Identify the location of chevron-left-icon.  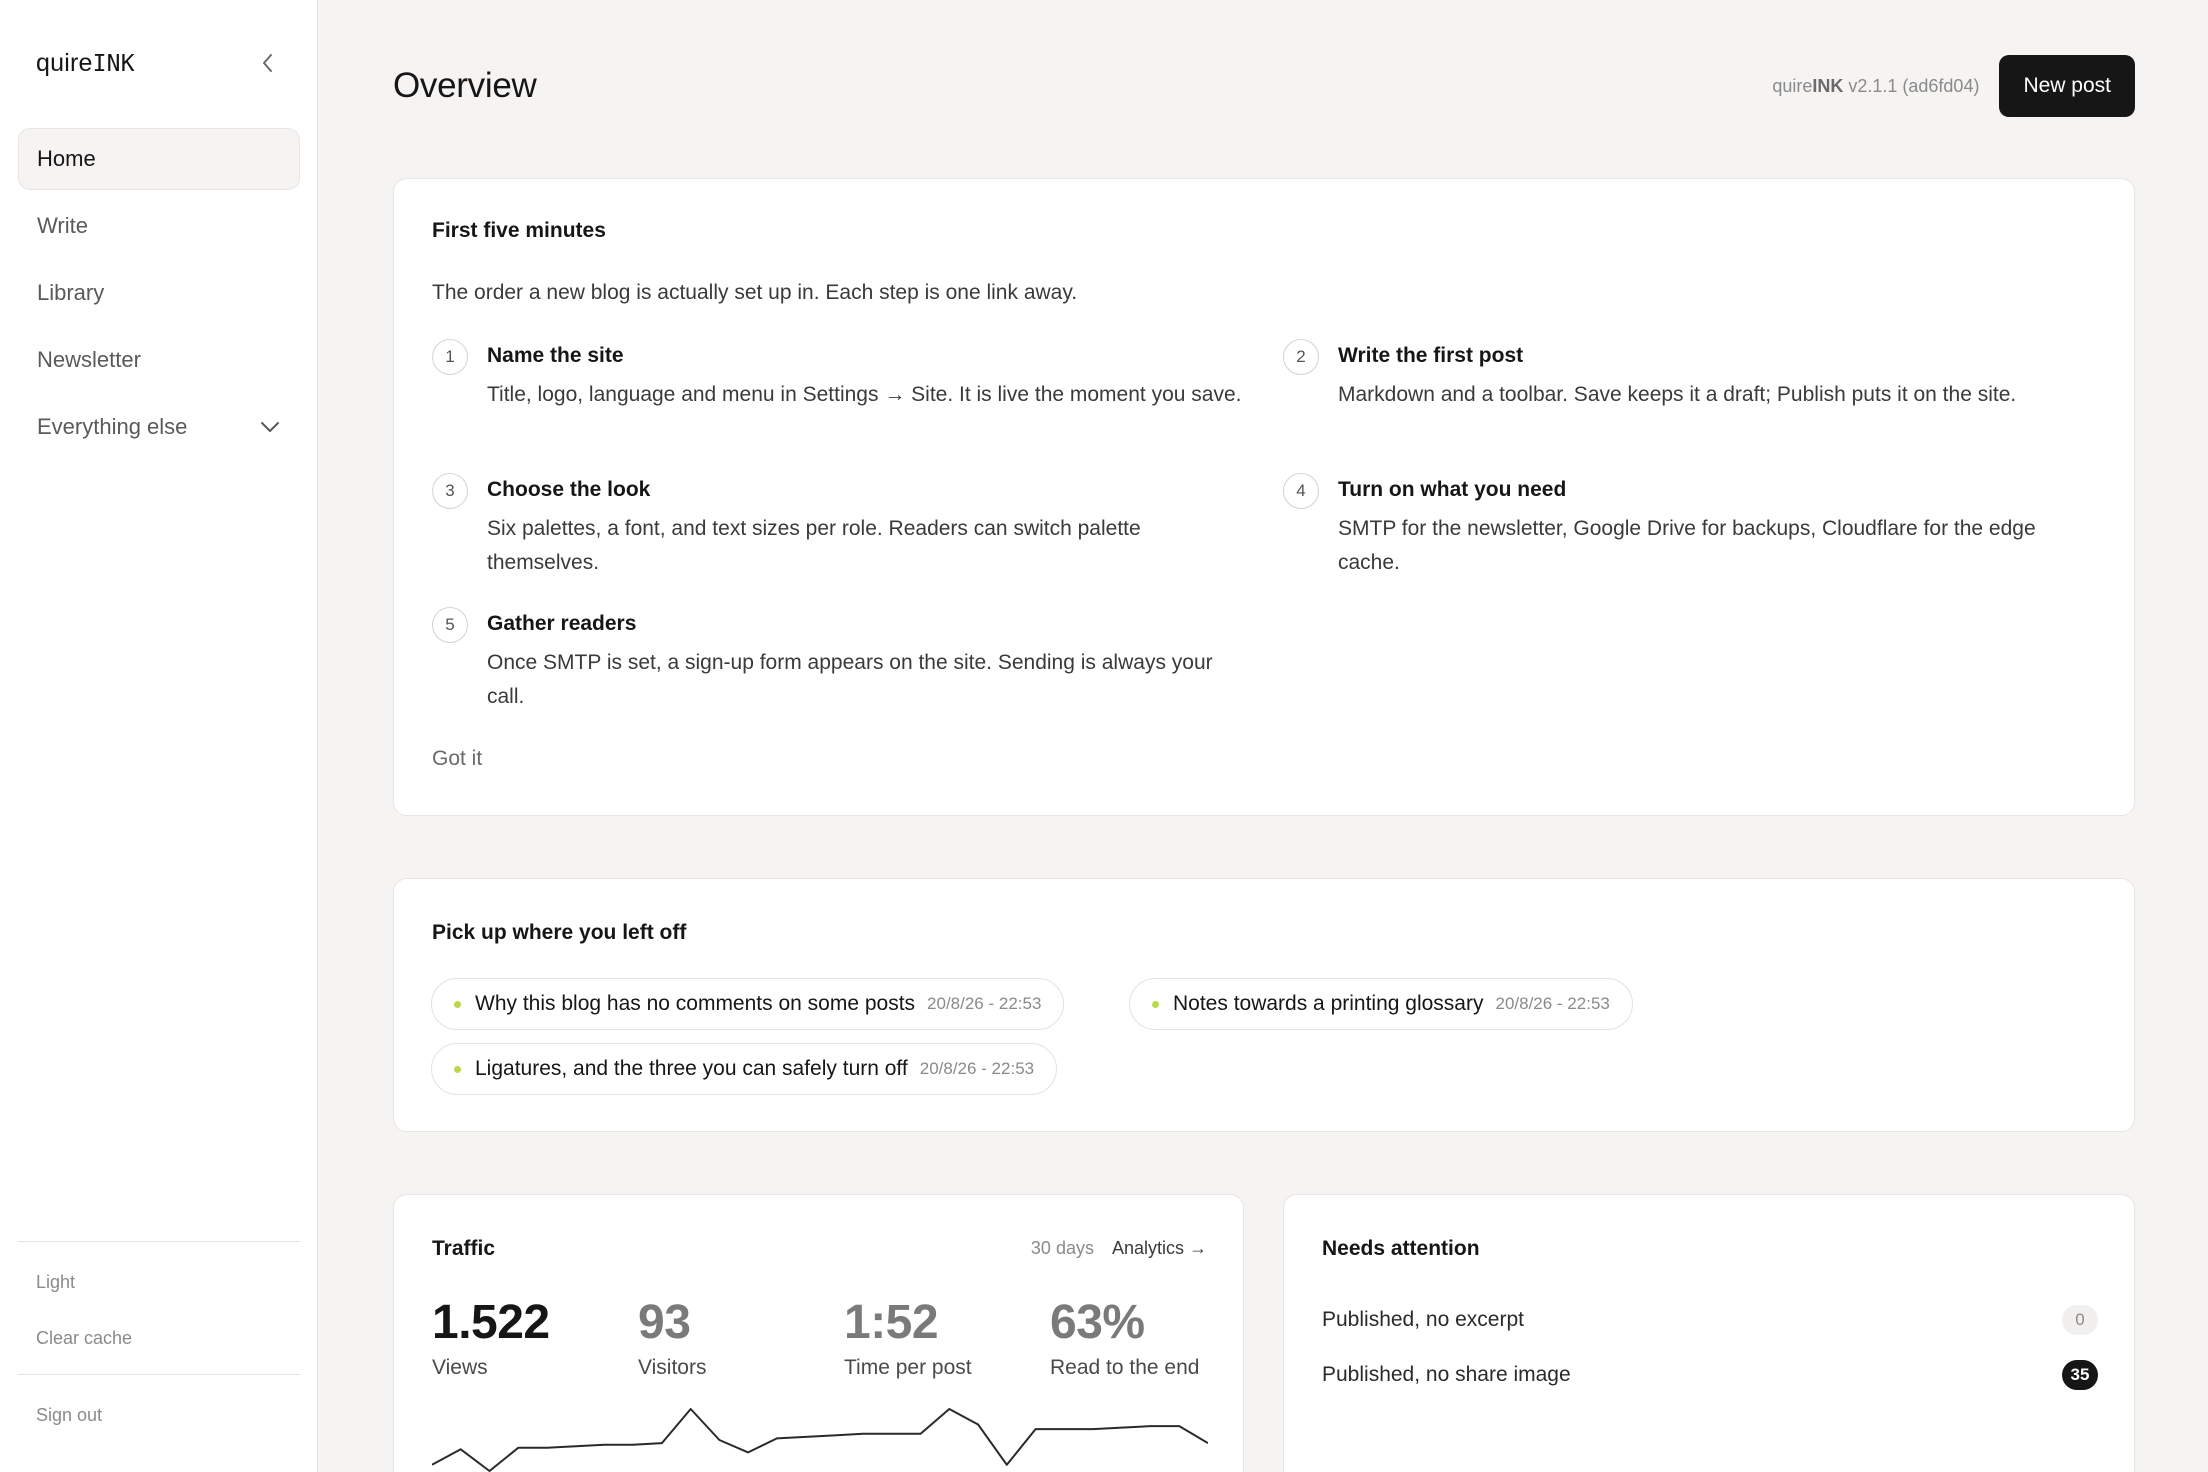
(267, 63).